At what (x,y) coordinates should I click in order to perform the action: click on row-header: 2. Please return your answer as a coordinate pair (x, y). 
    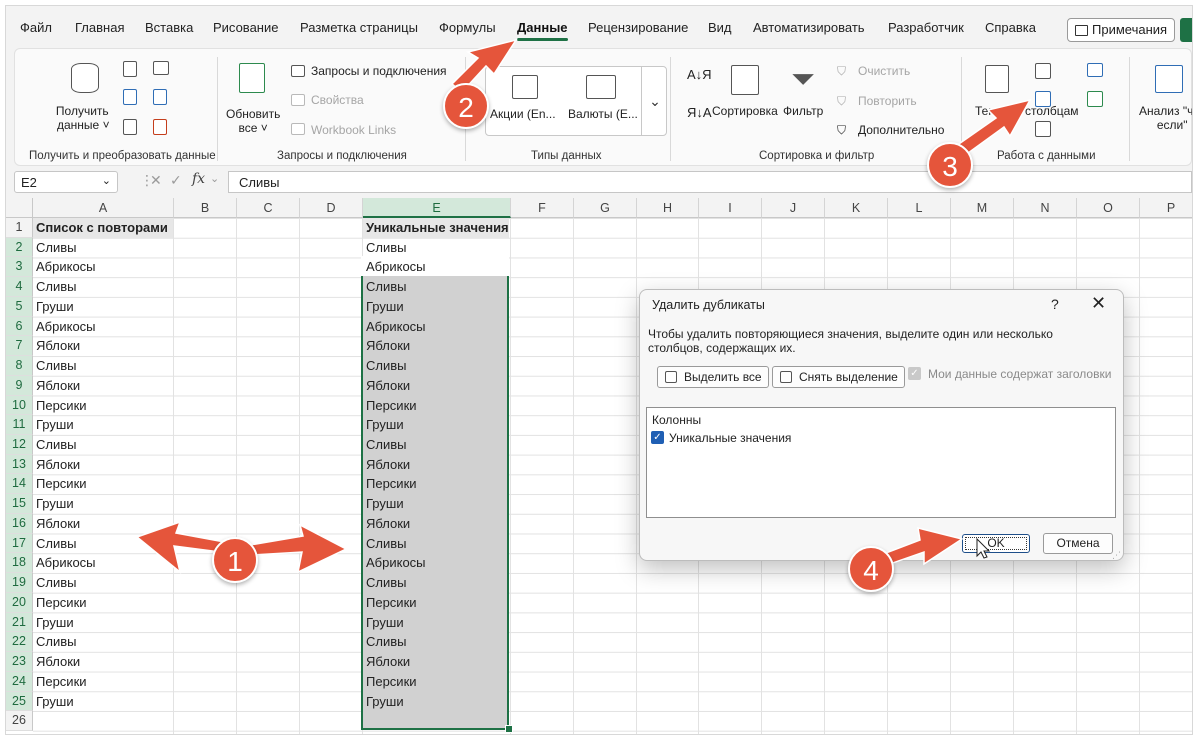
    Looking at the image, I should click on (19, 247).